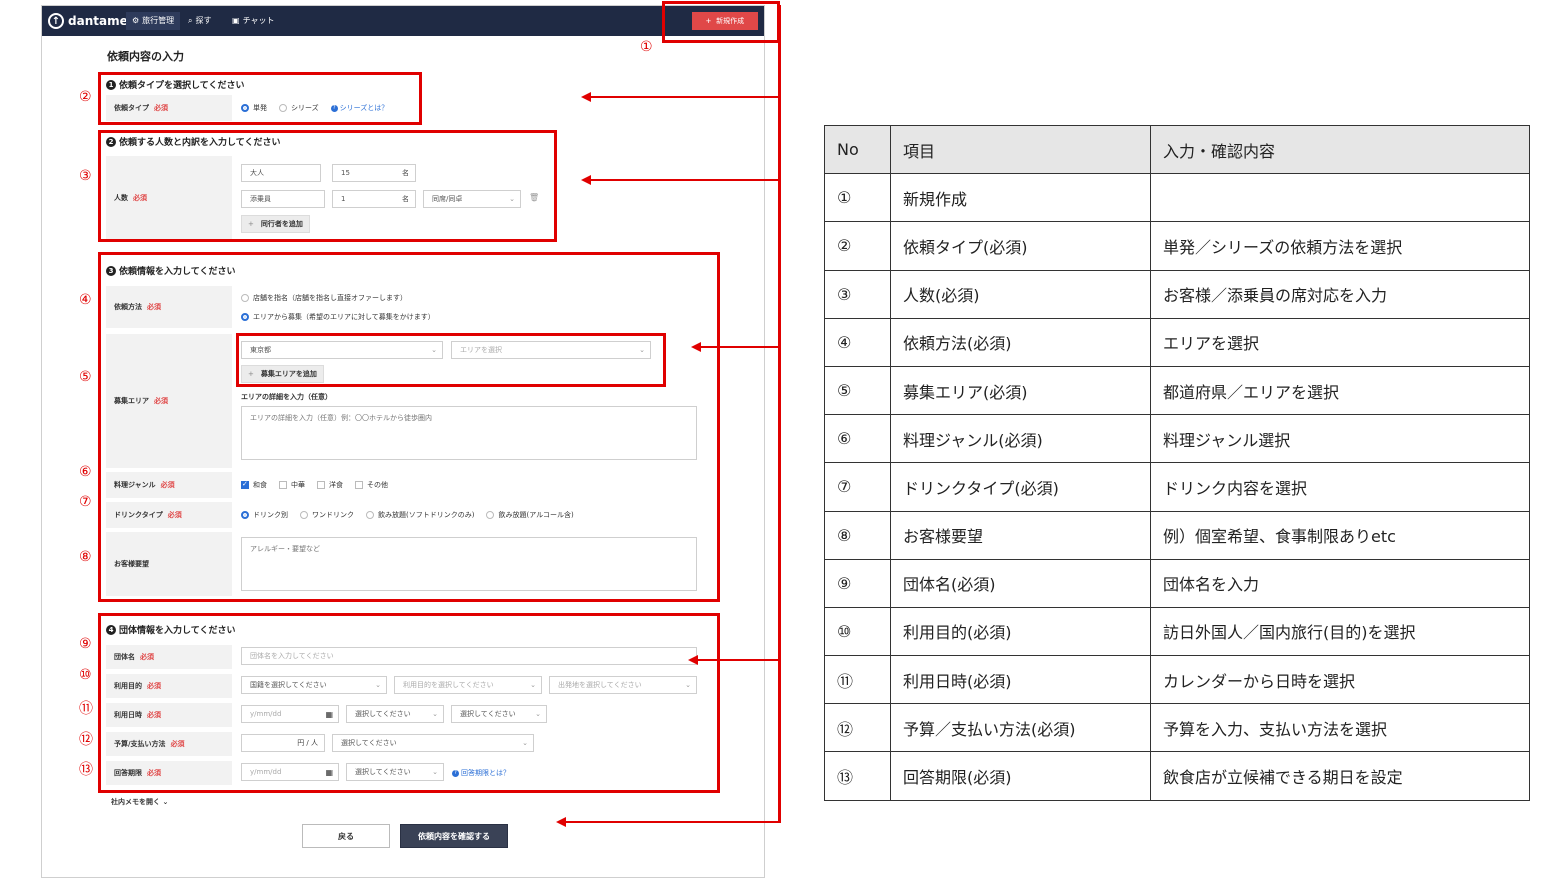 The height and width of the screenshot is (888, 1554). I want to click on connector-line, so click(779, 414).